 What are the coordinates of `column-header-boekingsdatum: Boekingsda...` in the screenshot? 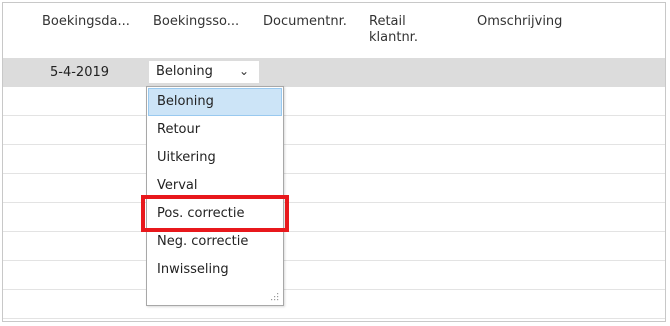 It's located at (86, 22).